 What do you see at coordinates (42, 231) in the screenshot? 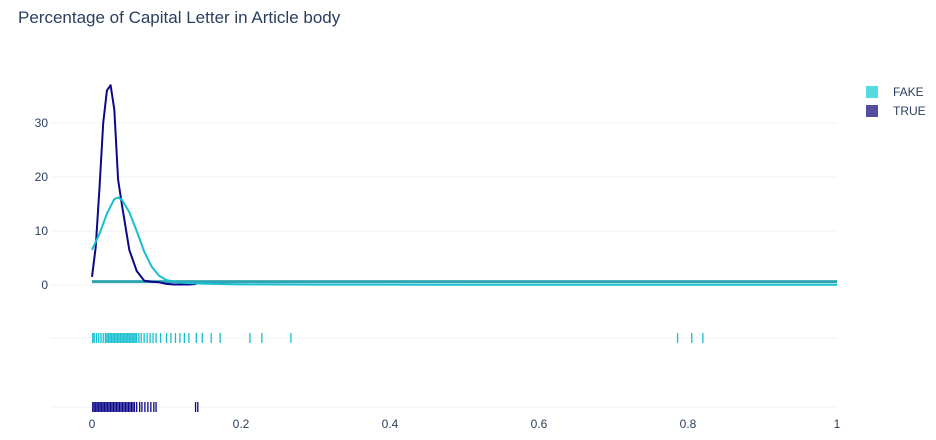
I see `y-tick-label-1: 10` at bounding box center [42, 231].